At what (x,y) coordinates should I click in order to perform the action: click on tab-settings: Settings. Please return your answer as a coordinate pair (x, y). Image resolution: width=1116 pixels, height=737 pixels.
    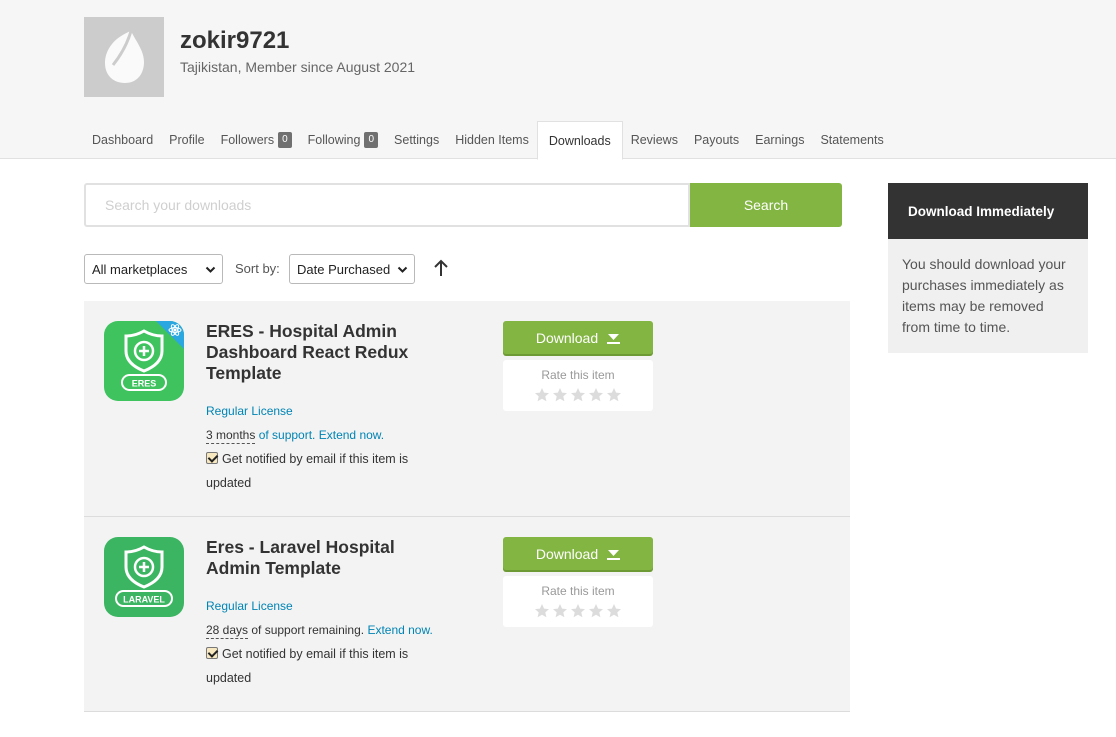
    Looking at the image, I should click on (416, 140).